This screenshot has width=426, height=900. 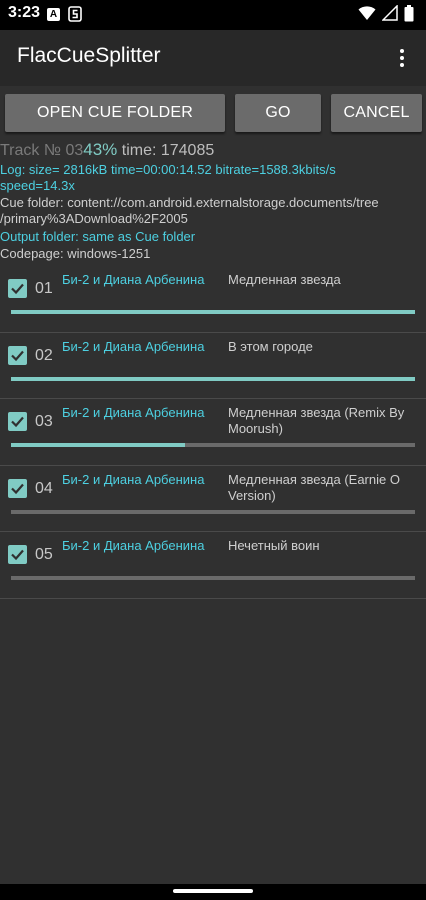 I want to click on track-percent: 43%, so click(x=100, y=149).